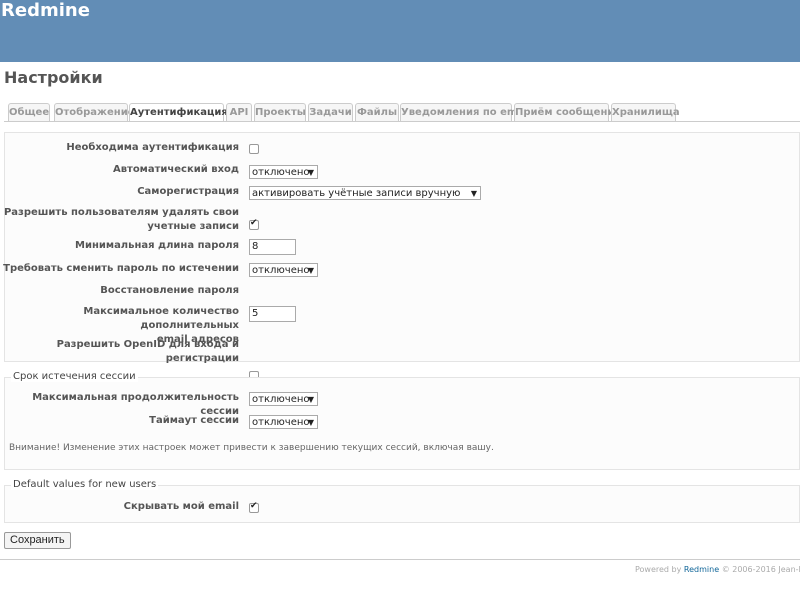 The width and height of the screenshot is (800, 600). I want to click on password-max-age-label: Требовать сменить пароль по истечении, so click(121, 268).